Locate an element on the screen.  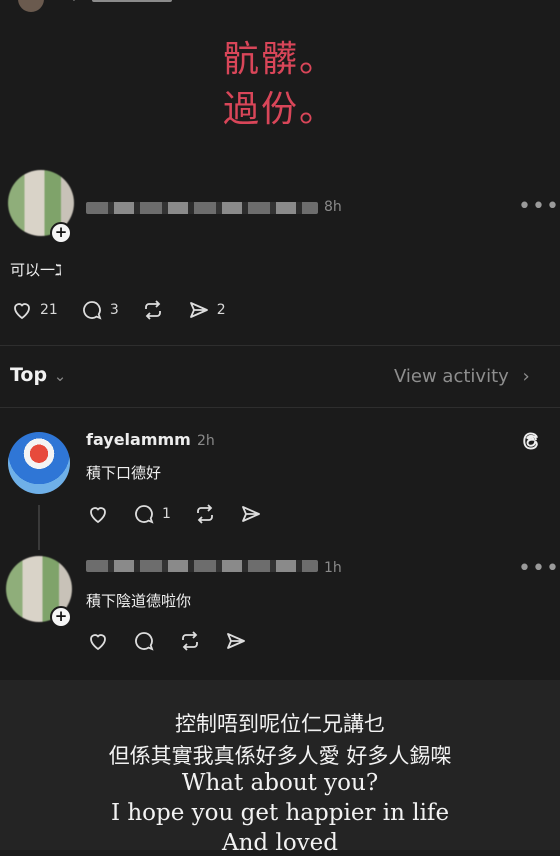
comment-actions: 1 is located at coordinates (185, 514).